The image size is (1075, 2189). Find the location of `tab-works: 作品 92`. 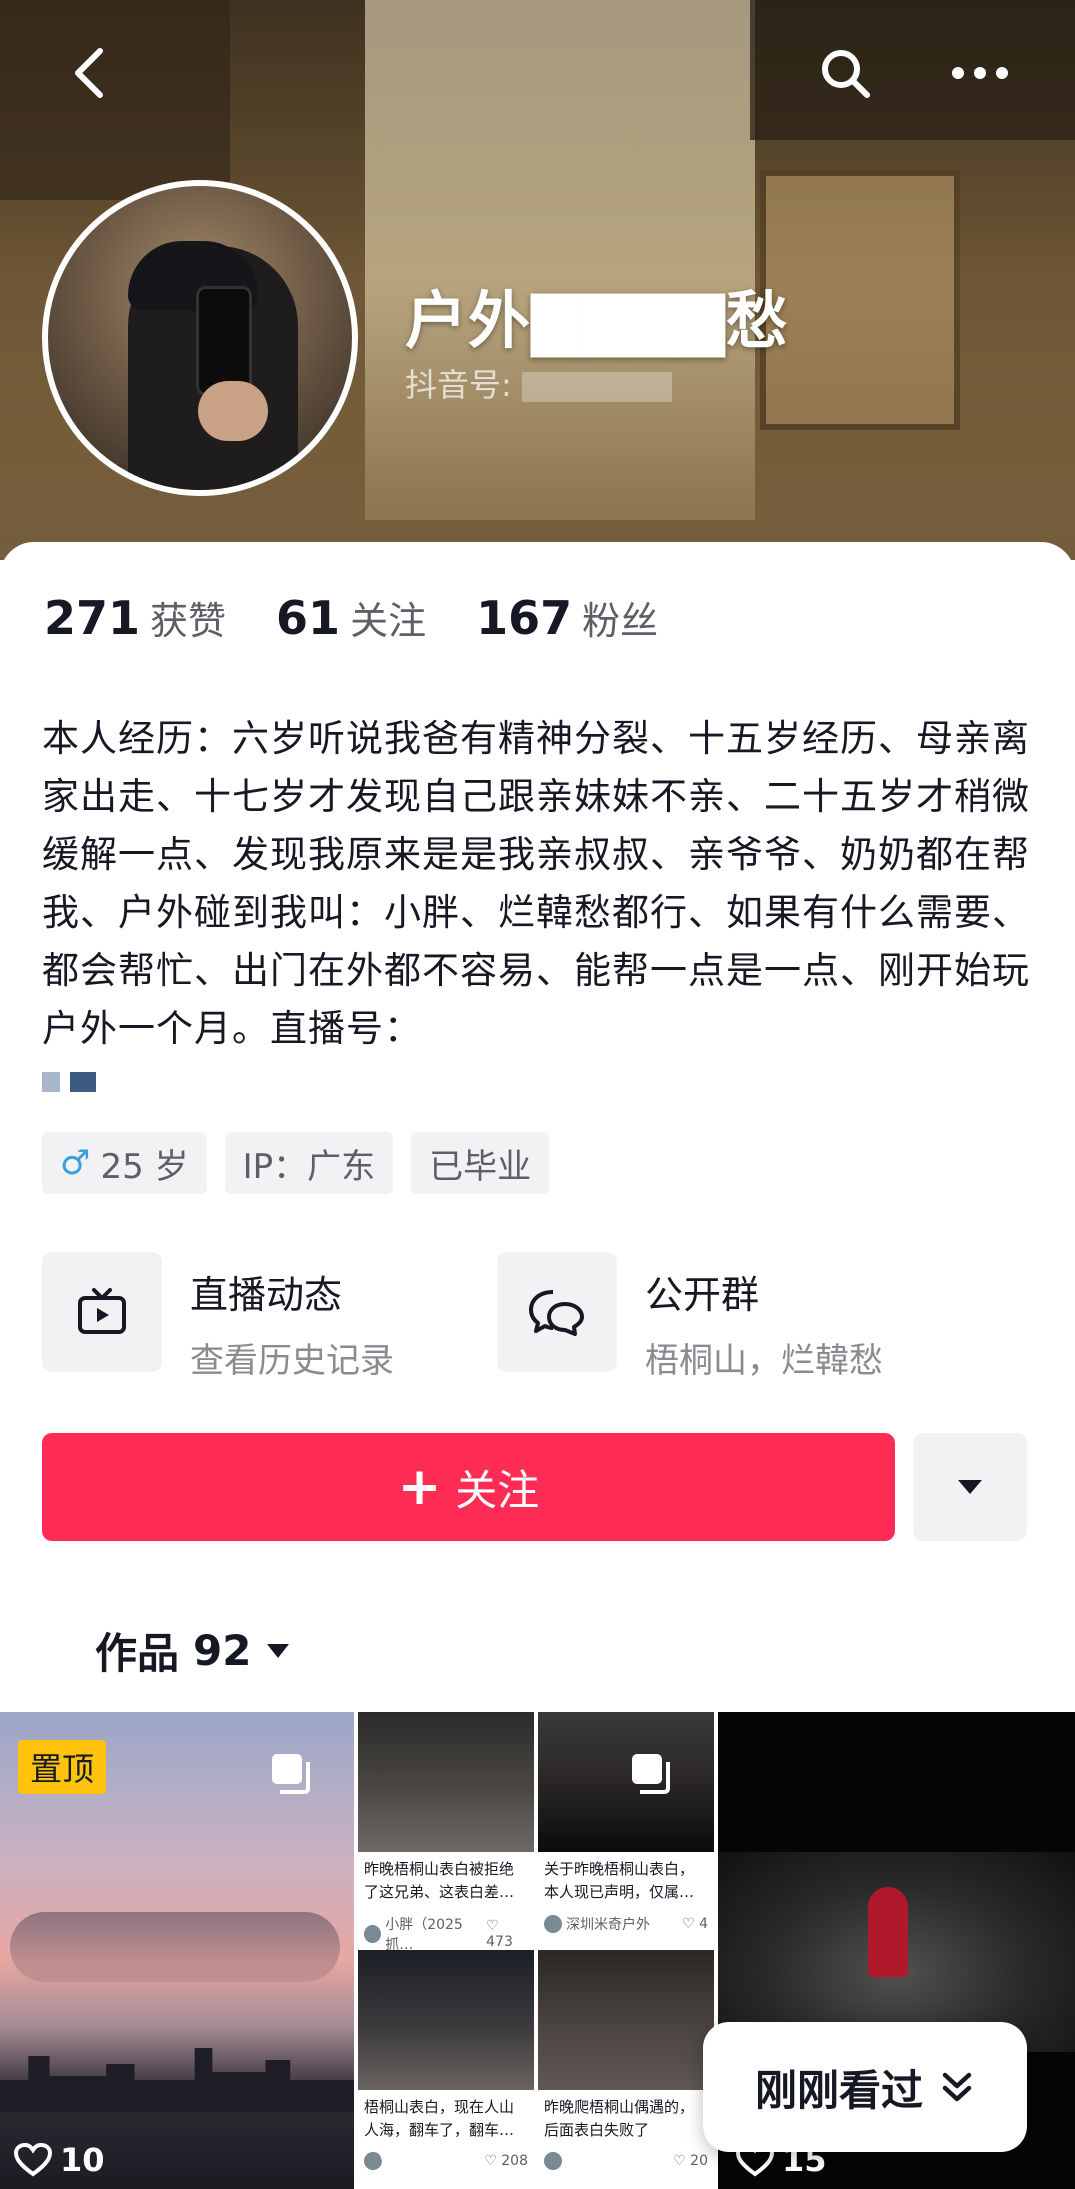

tab-works: 作品 92 is located at coordinates (193, 1650).